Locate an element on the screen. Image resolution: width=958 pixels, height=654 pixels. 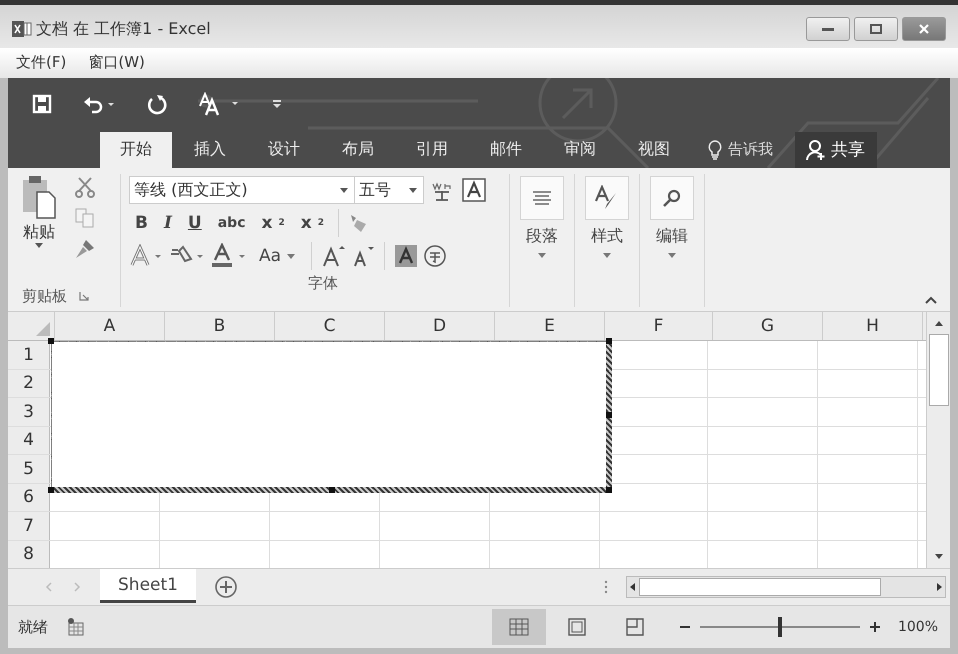
splitter-icon is located at coordinates (606, 587).